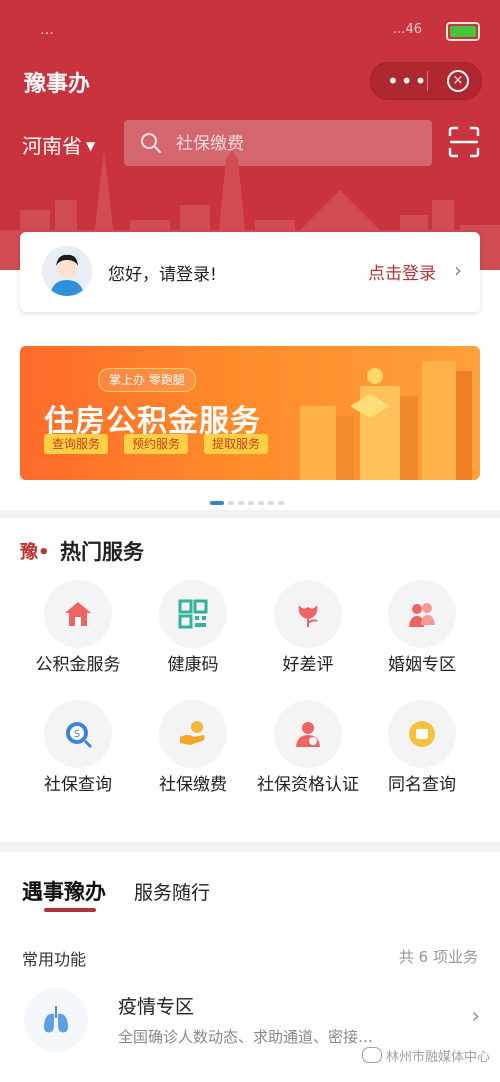  I want to click on wechat-logo-icon, so click(371, 1055).